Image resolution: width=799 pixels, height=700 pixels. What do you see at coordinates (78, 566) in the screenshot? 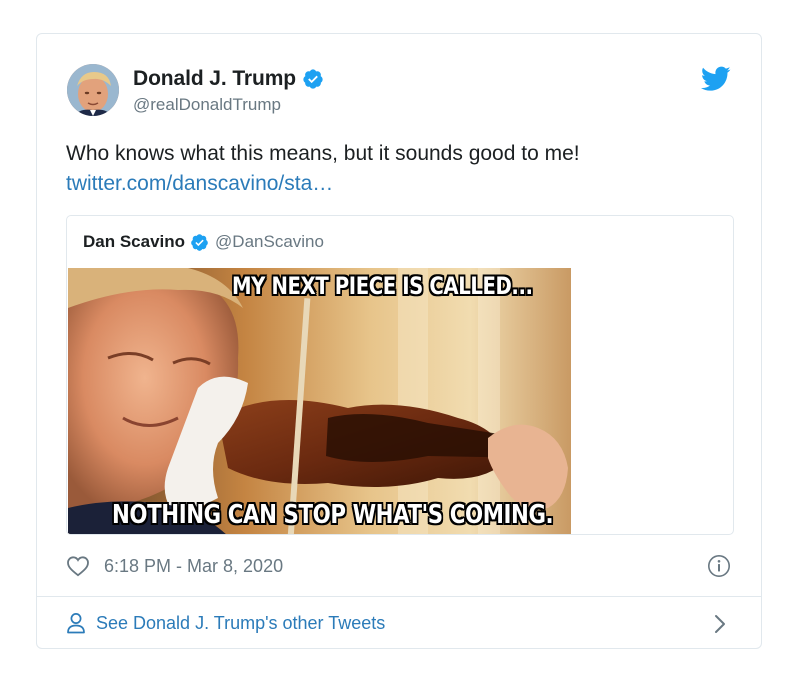
I see `heart-icon` at bounding box center [78, 566].